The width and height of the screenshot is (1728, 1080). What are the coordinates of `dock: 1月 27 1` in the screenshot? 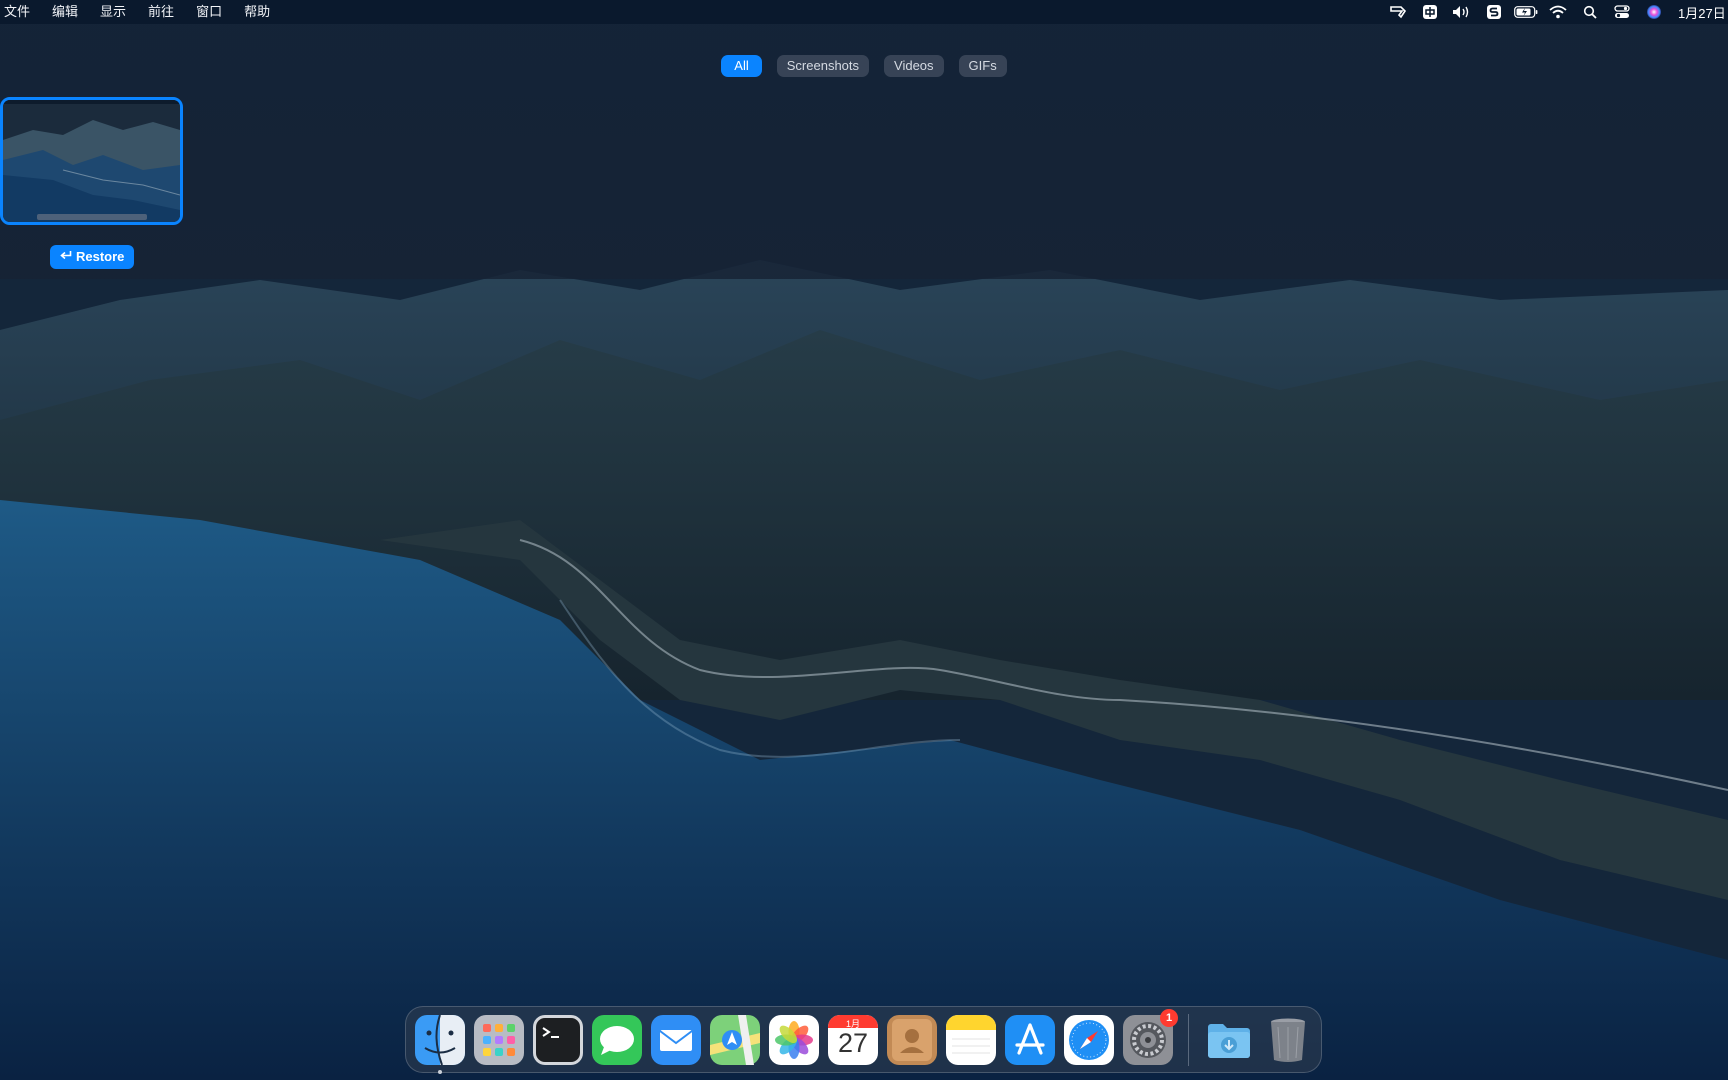 It's located at (863, 1040).